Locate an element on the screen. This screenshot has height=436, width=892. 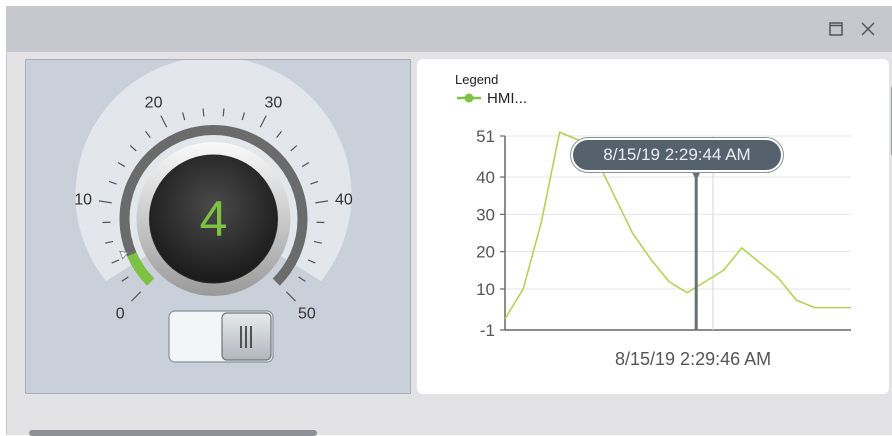
close-button is located at coordinates (868, 29).